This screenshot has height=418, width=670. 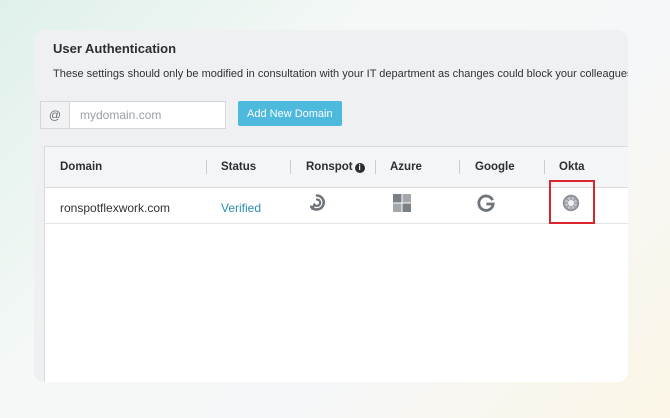 I want to click on azure-windows-icon, so click(x=402, y=203).